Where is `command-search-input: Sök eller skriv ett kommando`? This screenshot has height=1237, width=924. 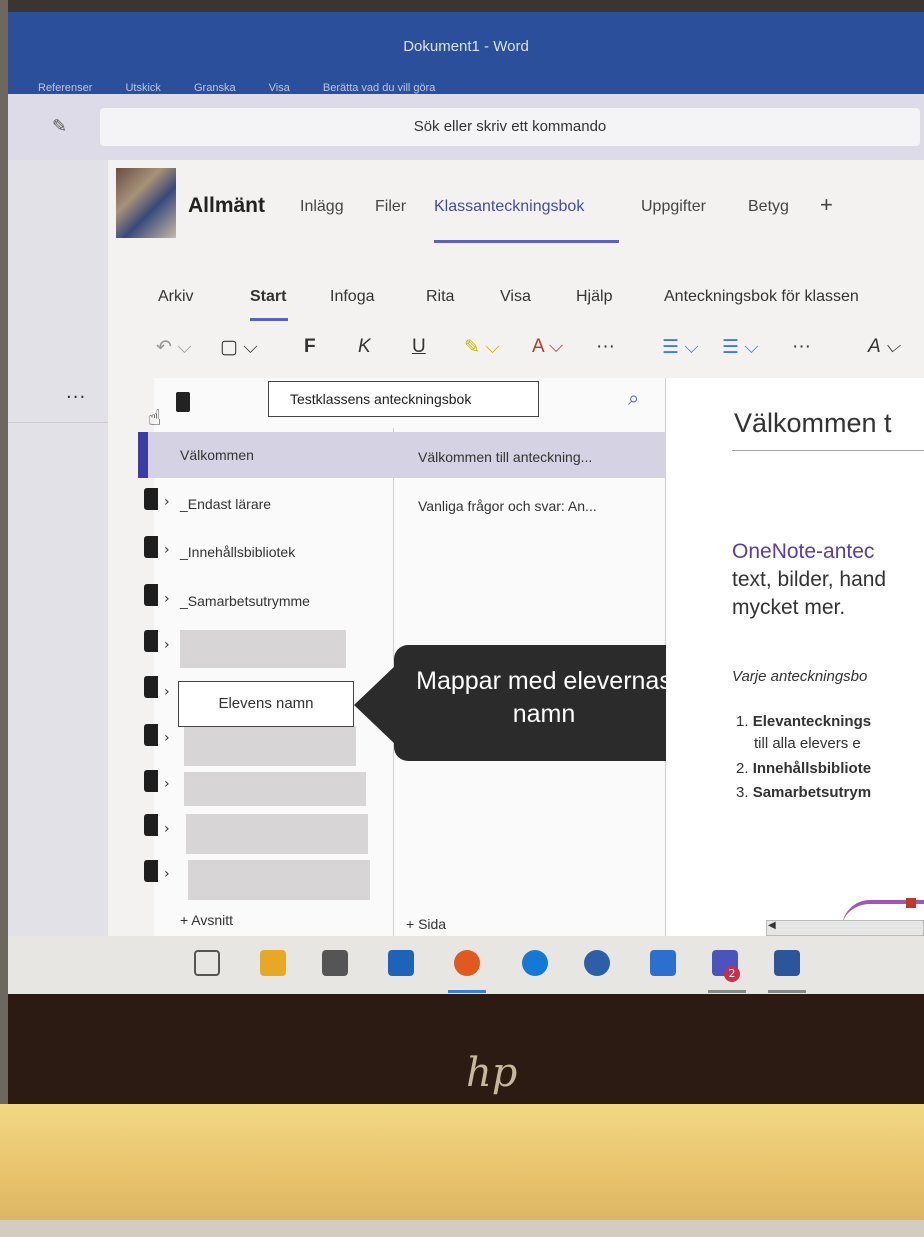 command-search-input: Sök eller skriv ett kommando is located at coordinates (510, 127).